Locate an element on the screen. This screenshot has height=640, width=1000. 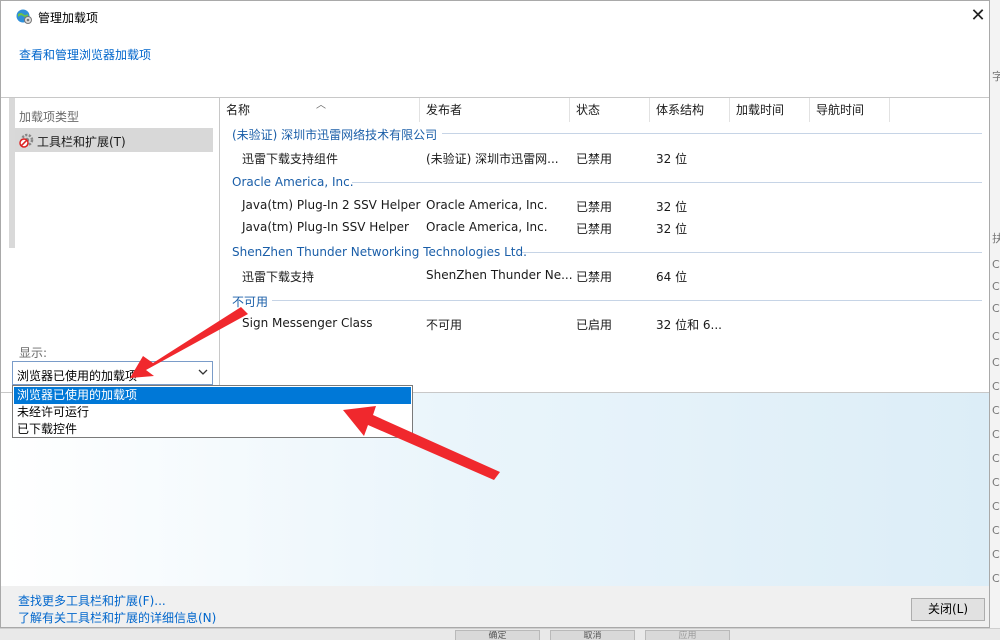
column-header-name: ︿ 名称 is located at coordinates (320, 110).